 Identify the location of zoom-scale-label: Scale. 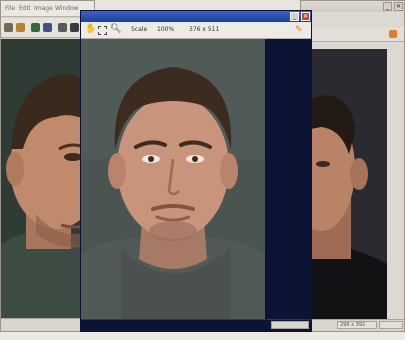
(139, 29).